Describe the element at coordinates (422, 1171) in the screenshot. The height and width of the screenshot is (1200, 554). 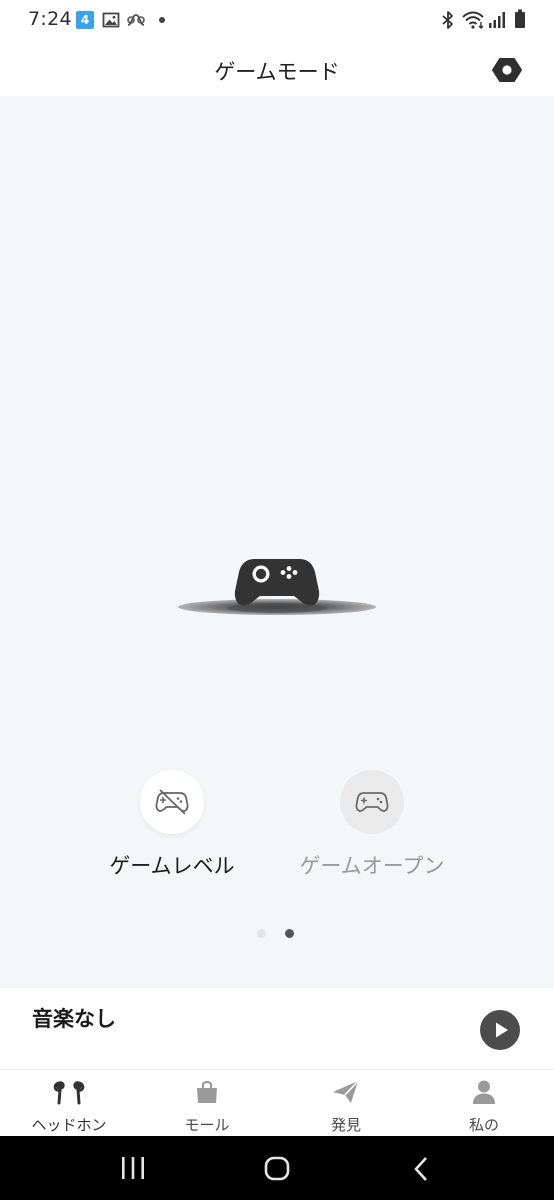
I see `back-icon` at that location.